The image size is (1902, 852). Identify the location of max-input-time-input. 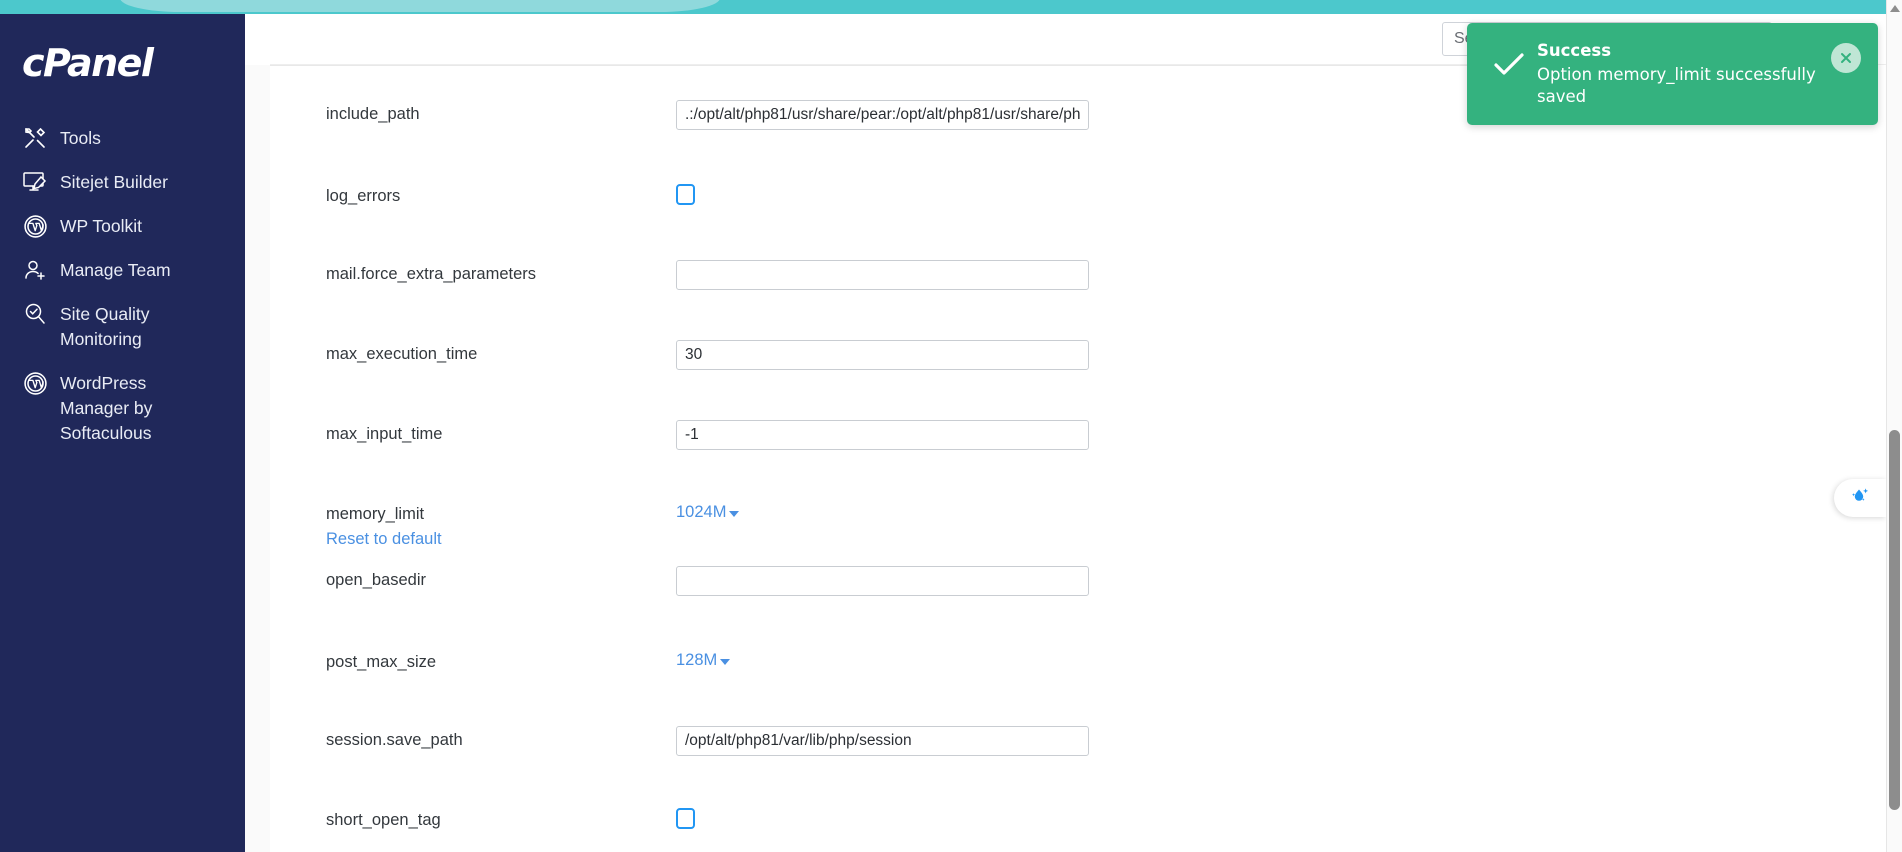
(882, 435).